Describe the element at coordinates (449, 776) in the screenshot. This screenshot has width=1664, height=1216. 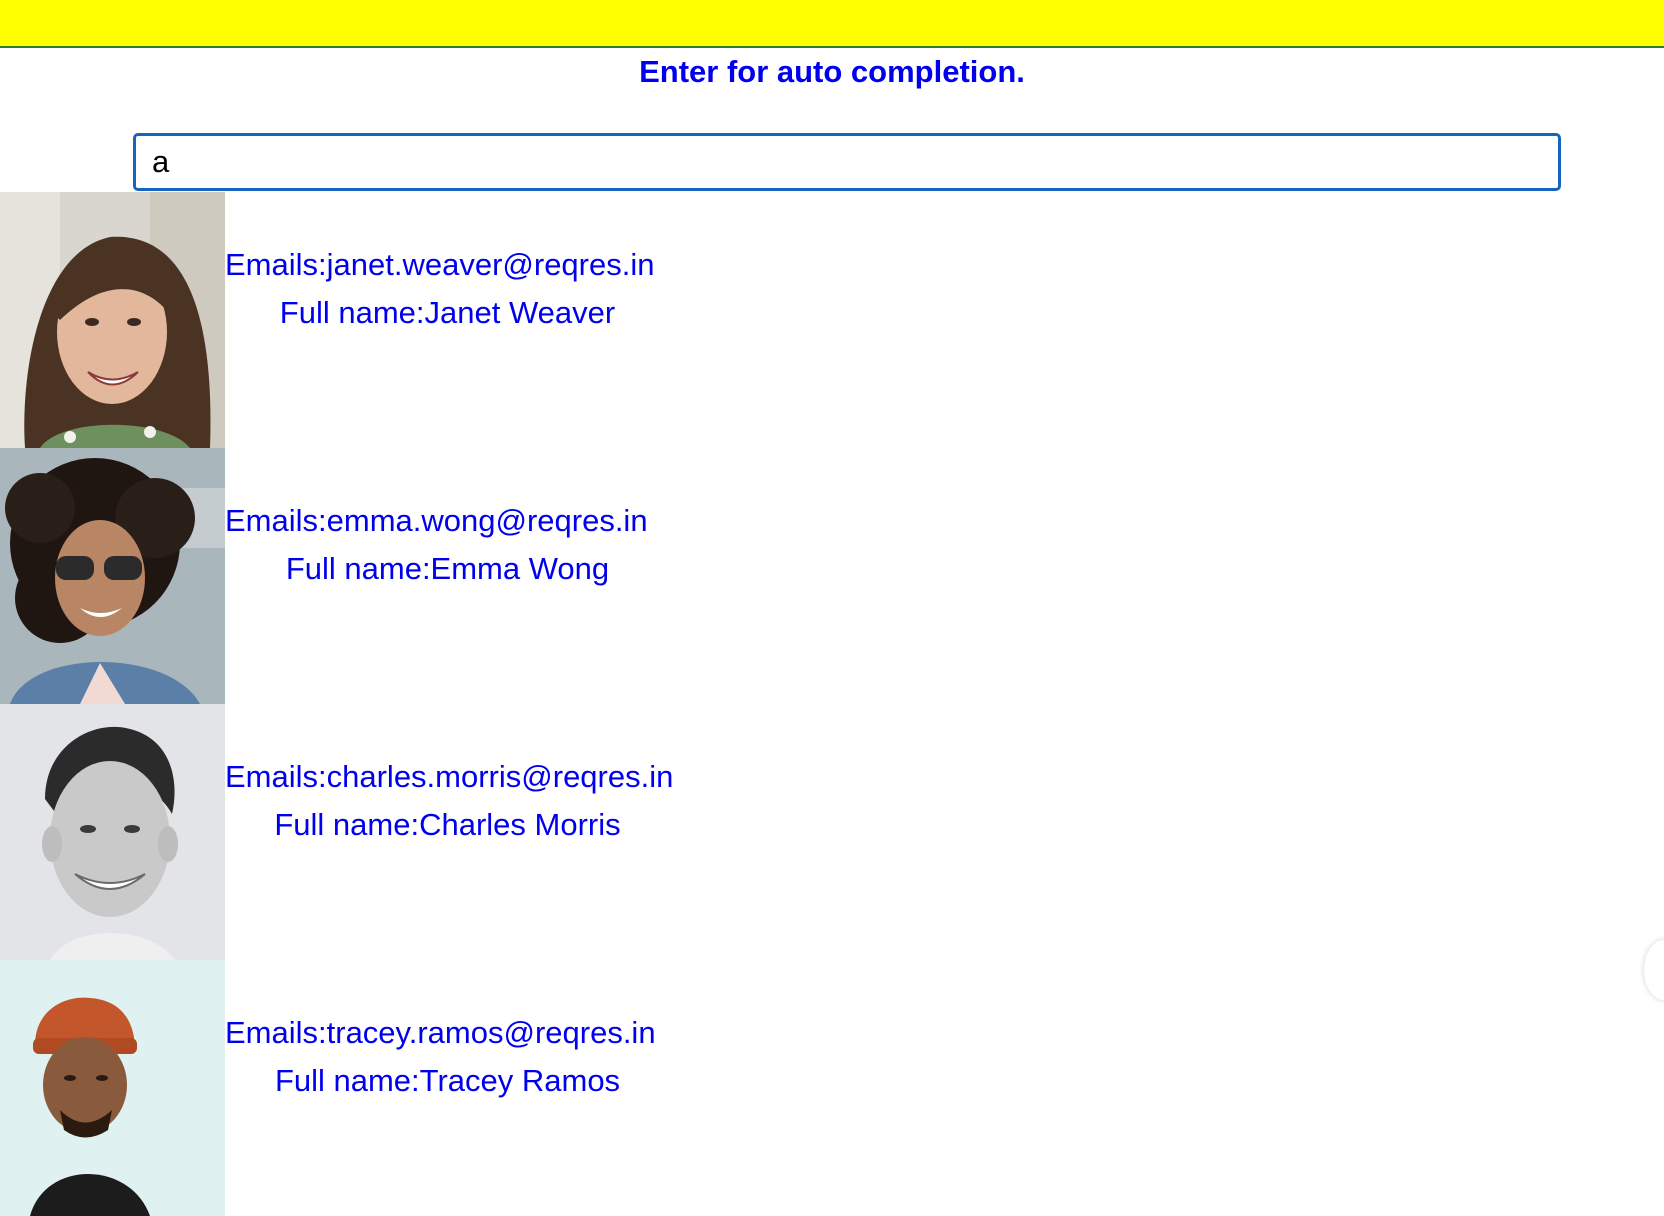
I see `result-email: Emails:charles.morris@reqres.in` at that location.